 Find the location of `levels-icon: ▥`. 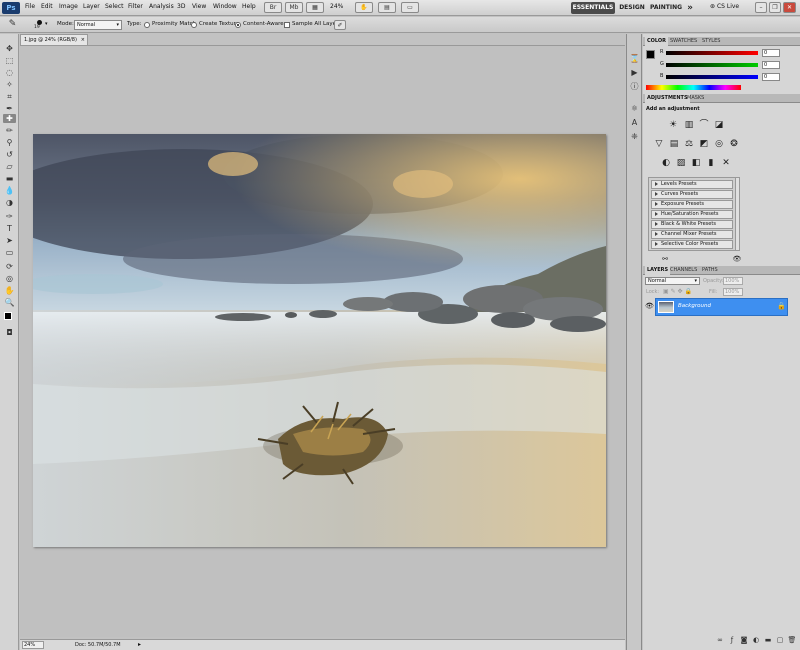

levels-icon: ▥ is located at coordinates (689, 125).